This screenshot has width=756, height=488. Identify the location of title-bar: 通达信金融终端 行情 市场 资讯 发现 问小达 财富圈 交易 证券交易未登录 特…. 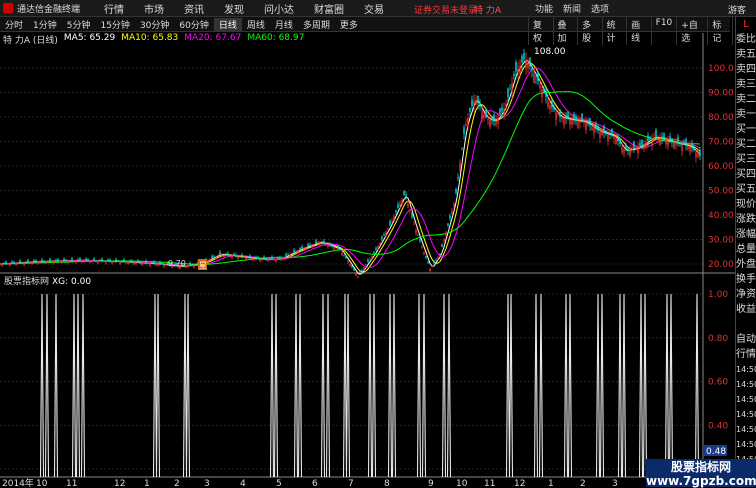
(378, 8).